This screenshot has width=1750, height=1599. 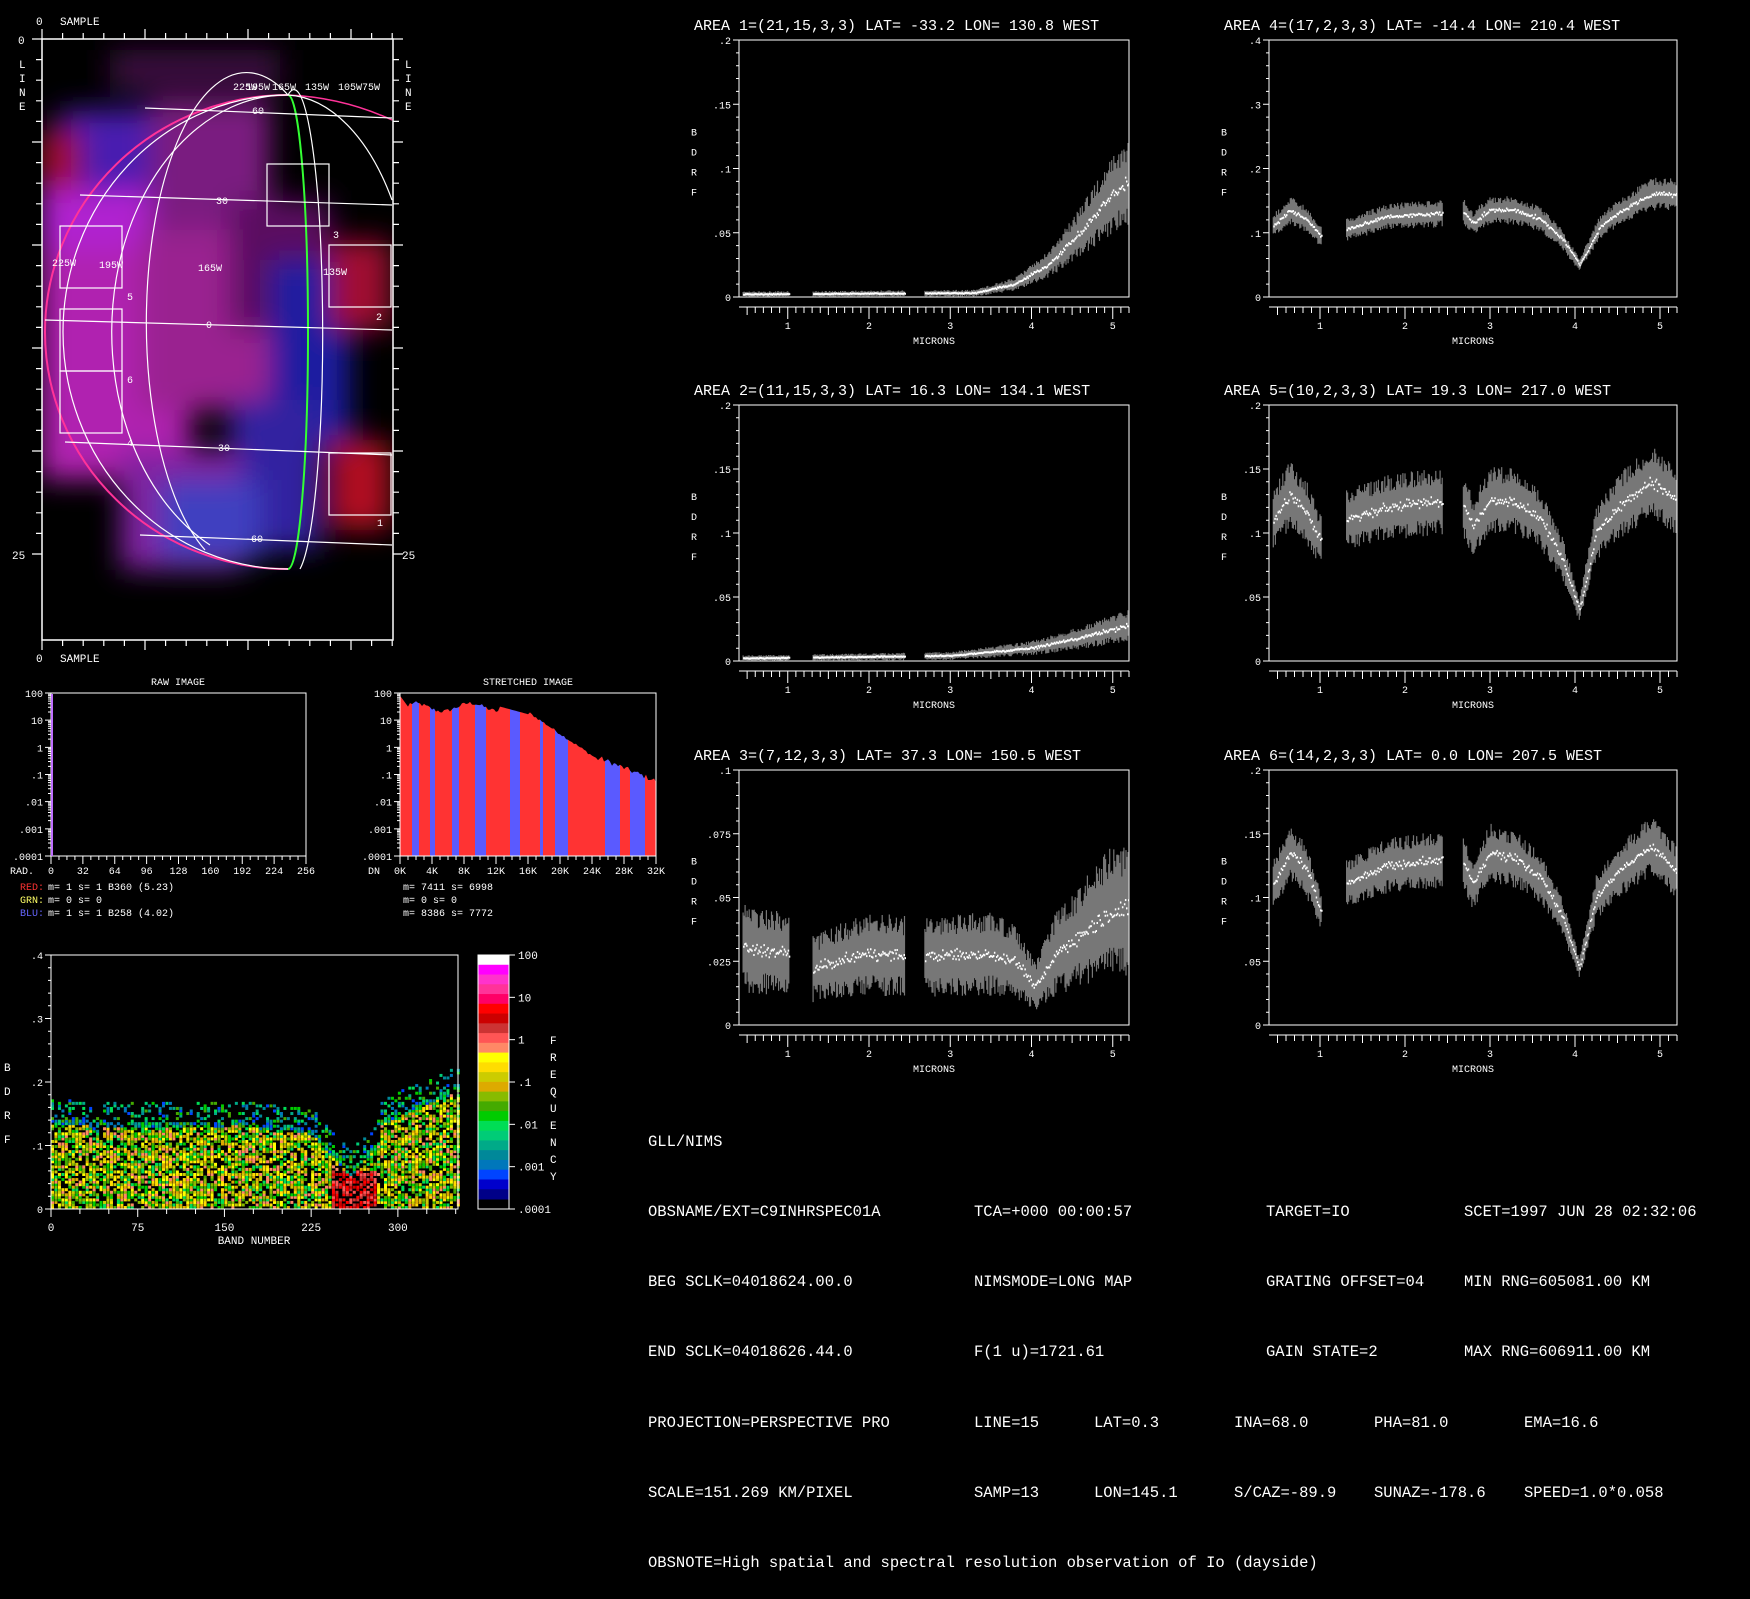 What do you see at coordinates (335, 273) in the screenshot?
I see `lon-label: 135W` at bounding box center [335, 273].